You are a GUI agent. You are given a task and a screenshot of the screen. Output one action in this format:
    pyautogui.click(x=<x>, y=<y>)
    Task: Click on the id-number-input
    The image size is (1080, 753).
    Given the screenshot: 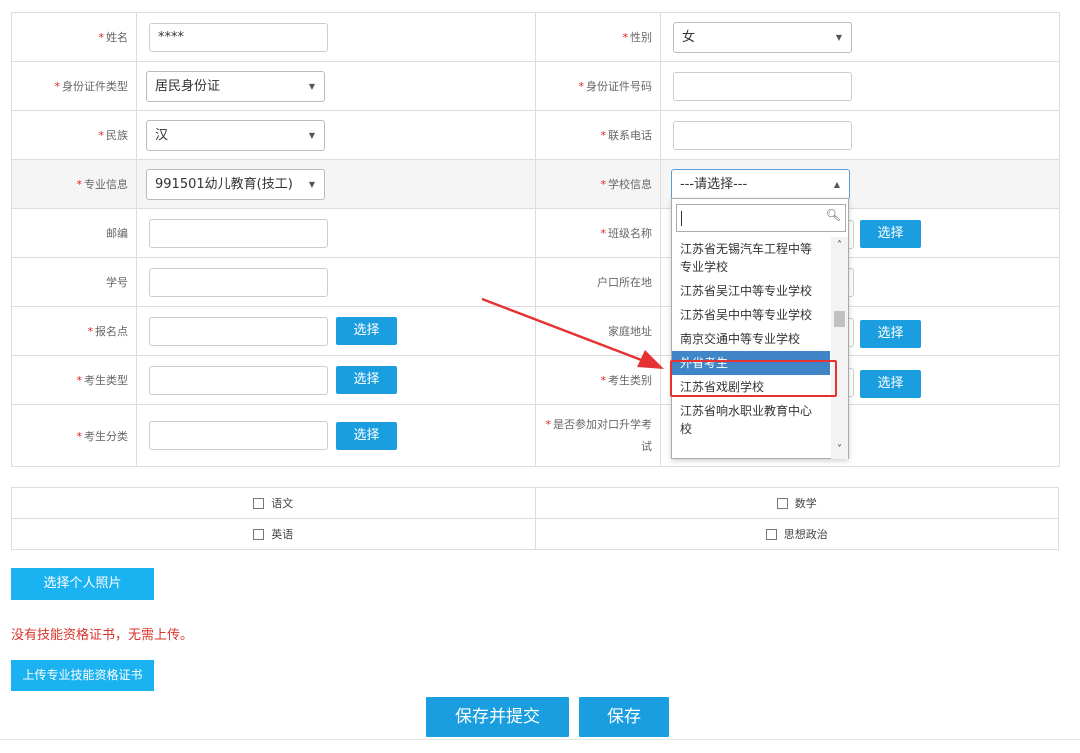 What is the action you would take?
    pyautogui.click(x=762, y=86)
    